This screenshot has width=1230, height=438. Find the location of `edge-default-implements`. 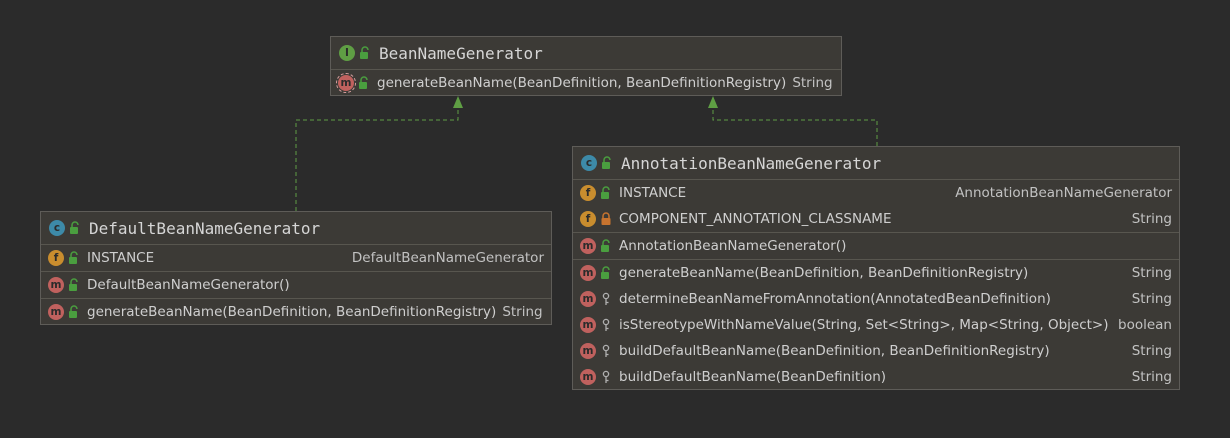

edge-default-implements is located at coordinates (379, 153).